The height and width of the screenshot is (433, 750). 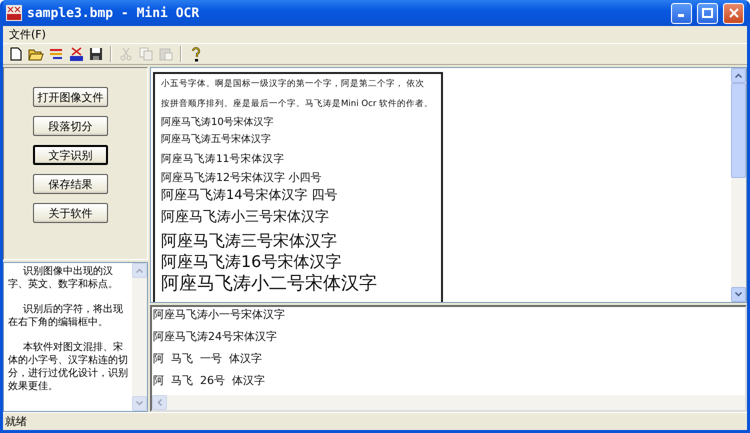 I want to click on maximize-button, so click(x=707, y=13).